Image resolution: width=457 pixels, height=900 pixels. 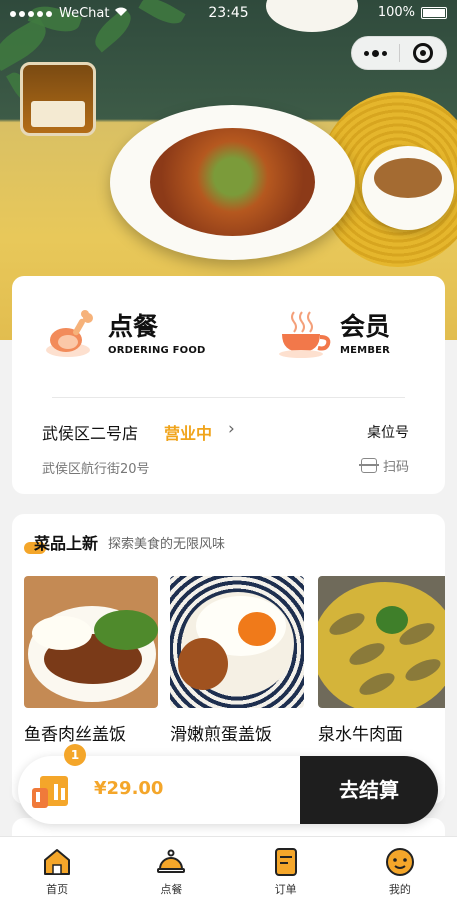 What do you see at coordinates (221, 735) in the screenshot?
I see `dish-name: 滑嫩煎蛋盖饭` at bounding box center [221, 735].